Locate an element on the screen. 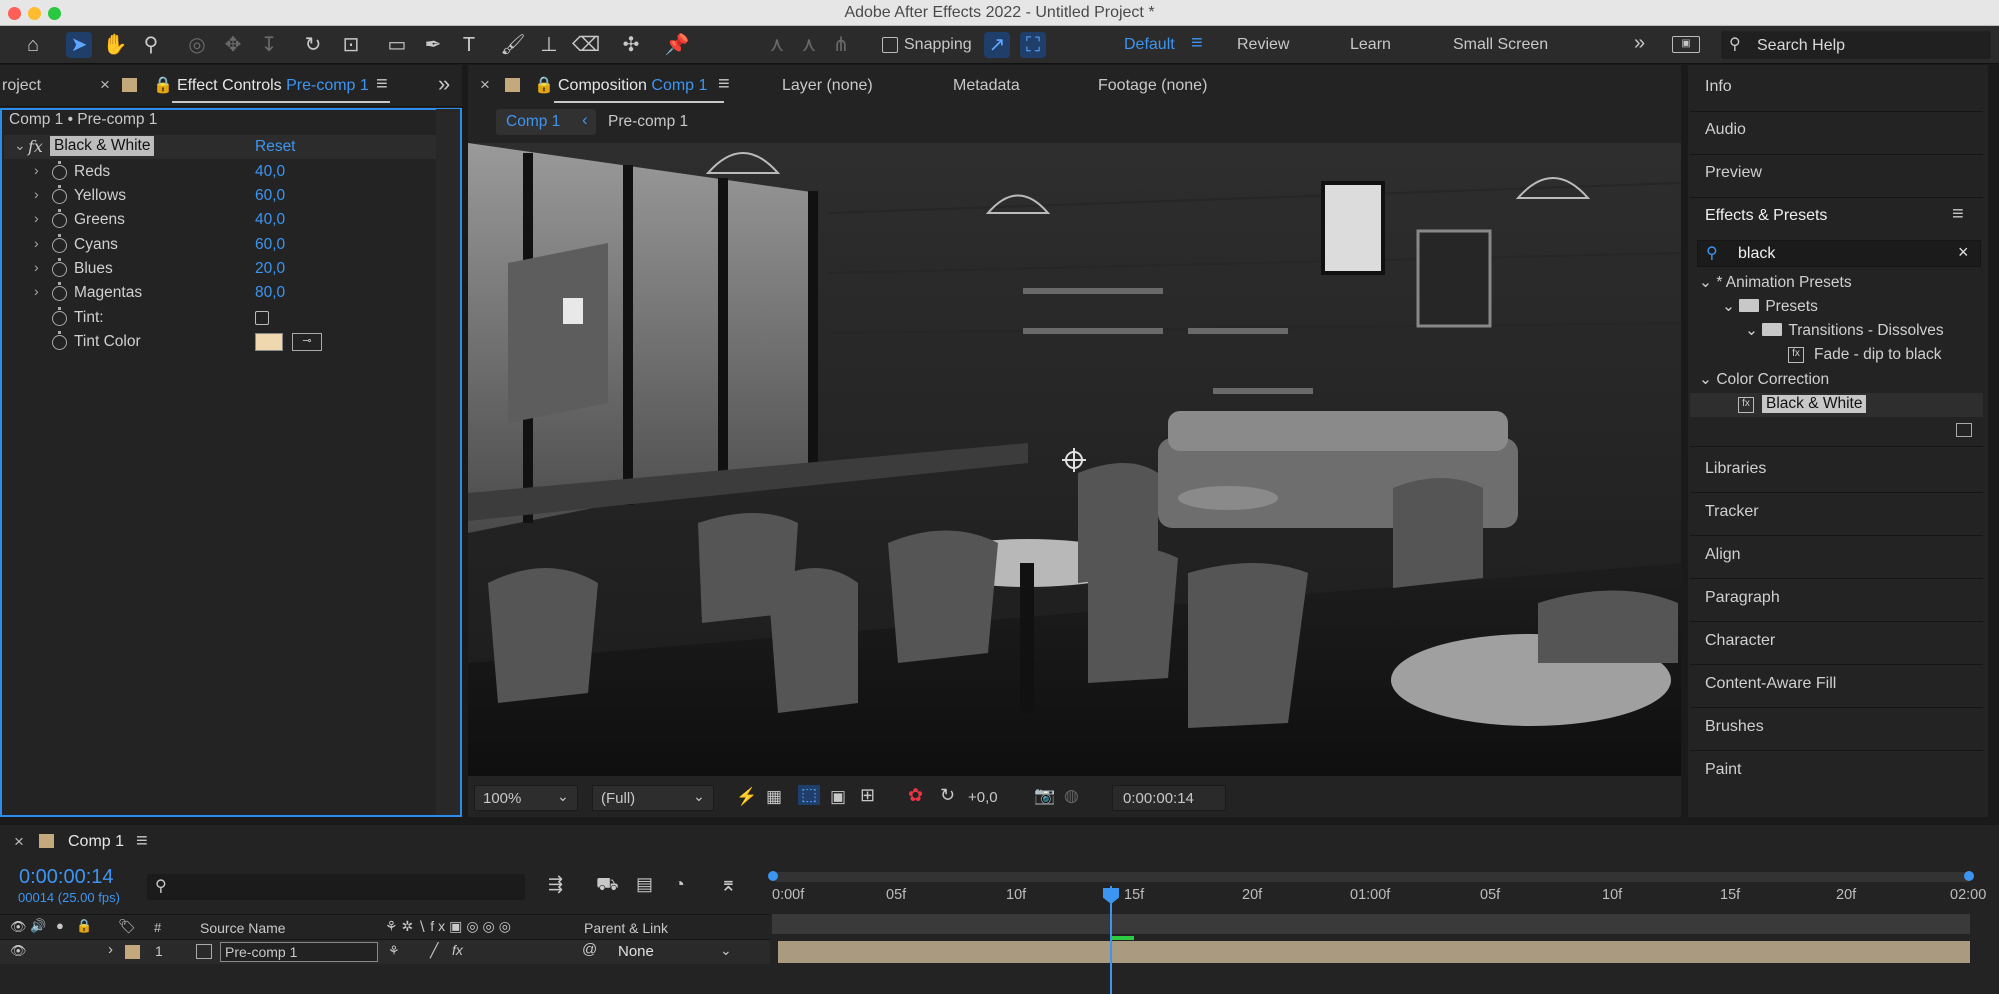  fast-previews-icon: ⚡ is located at coordinates (746, 797).